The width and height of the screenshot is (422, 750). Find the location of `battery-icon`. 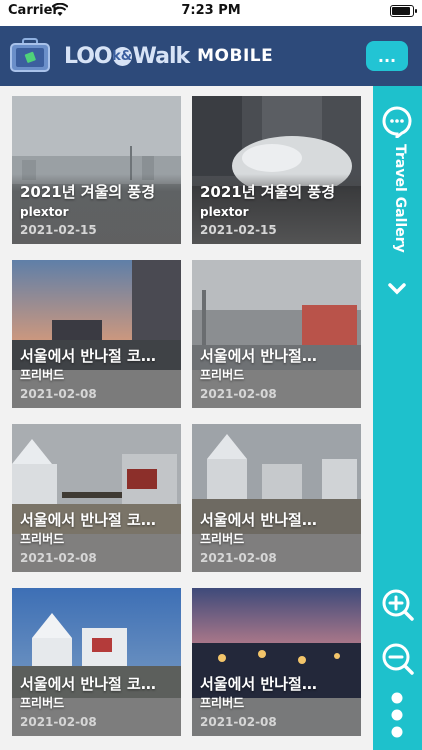

battery-icon is located at coordinates (403, 11).